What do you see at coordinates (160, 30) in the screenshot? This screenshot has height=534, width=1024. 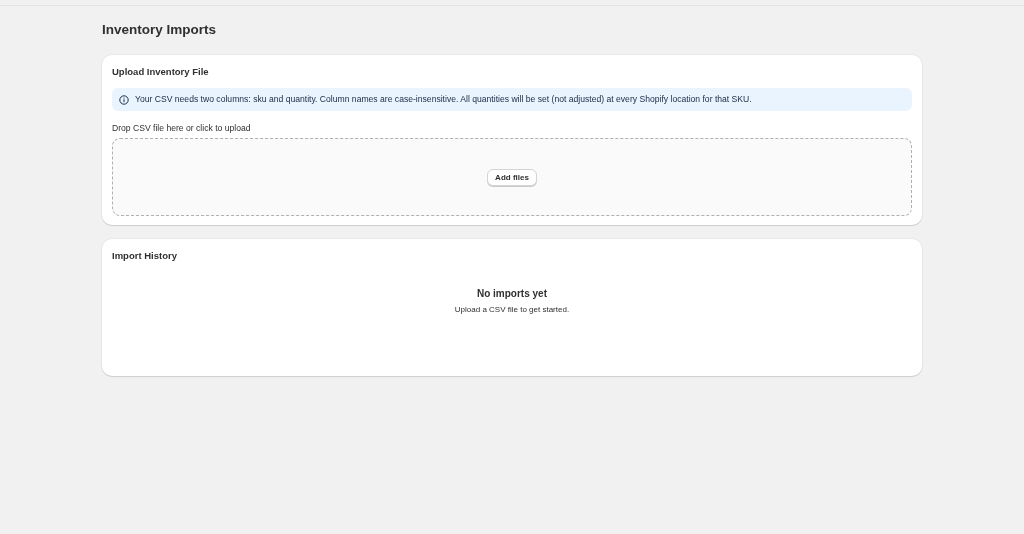 I see `page-title: Inventory Imports` at bounding box center [160, 30].